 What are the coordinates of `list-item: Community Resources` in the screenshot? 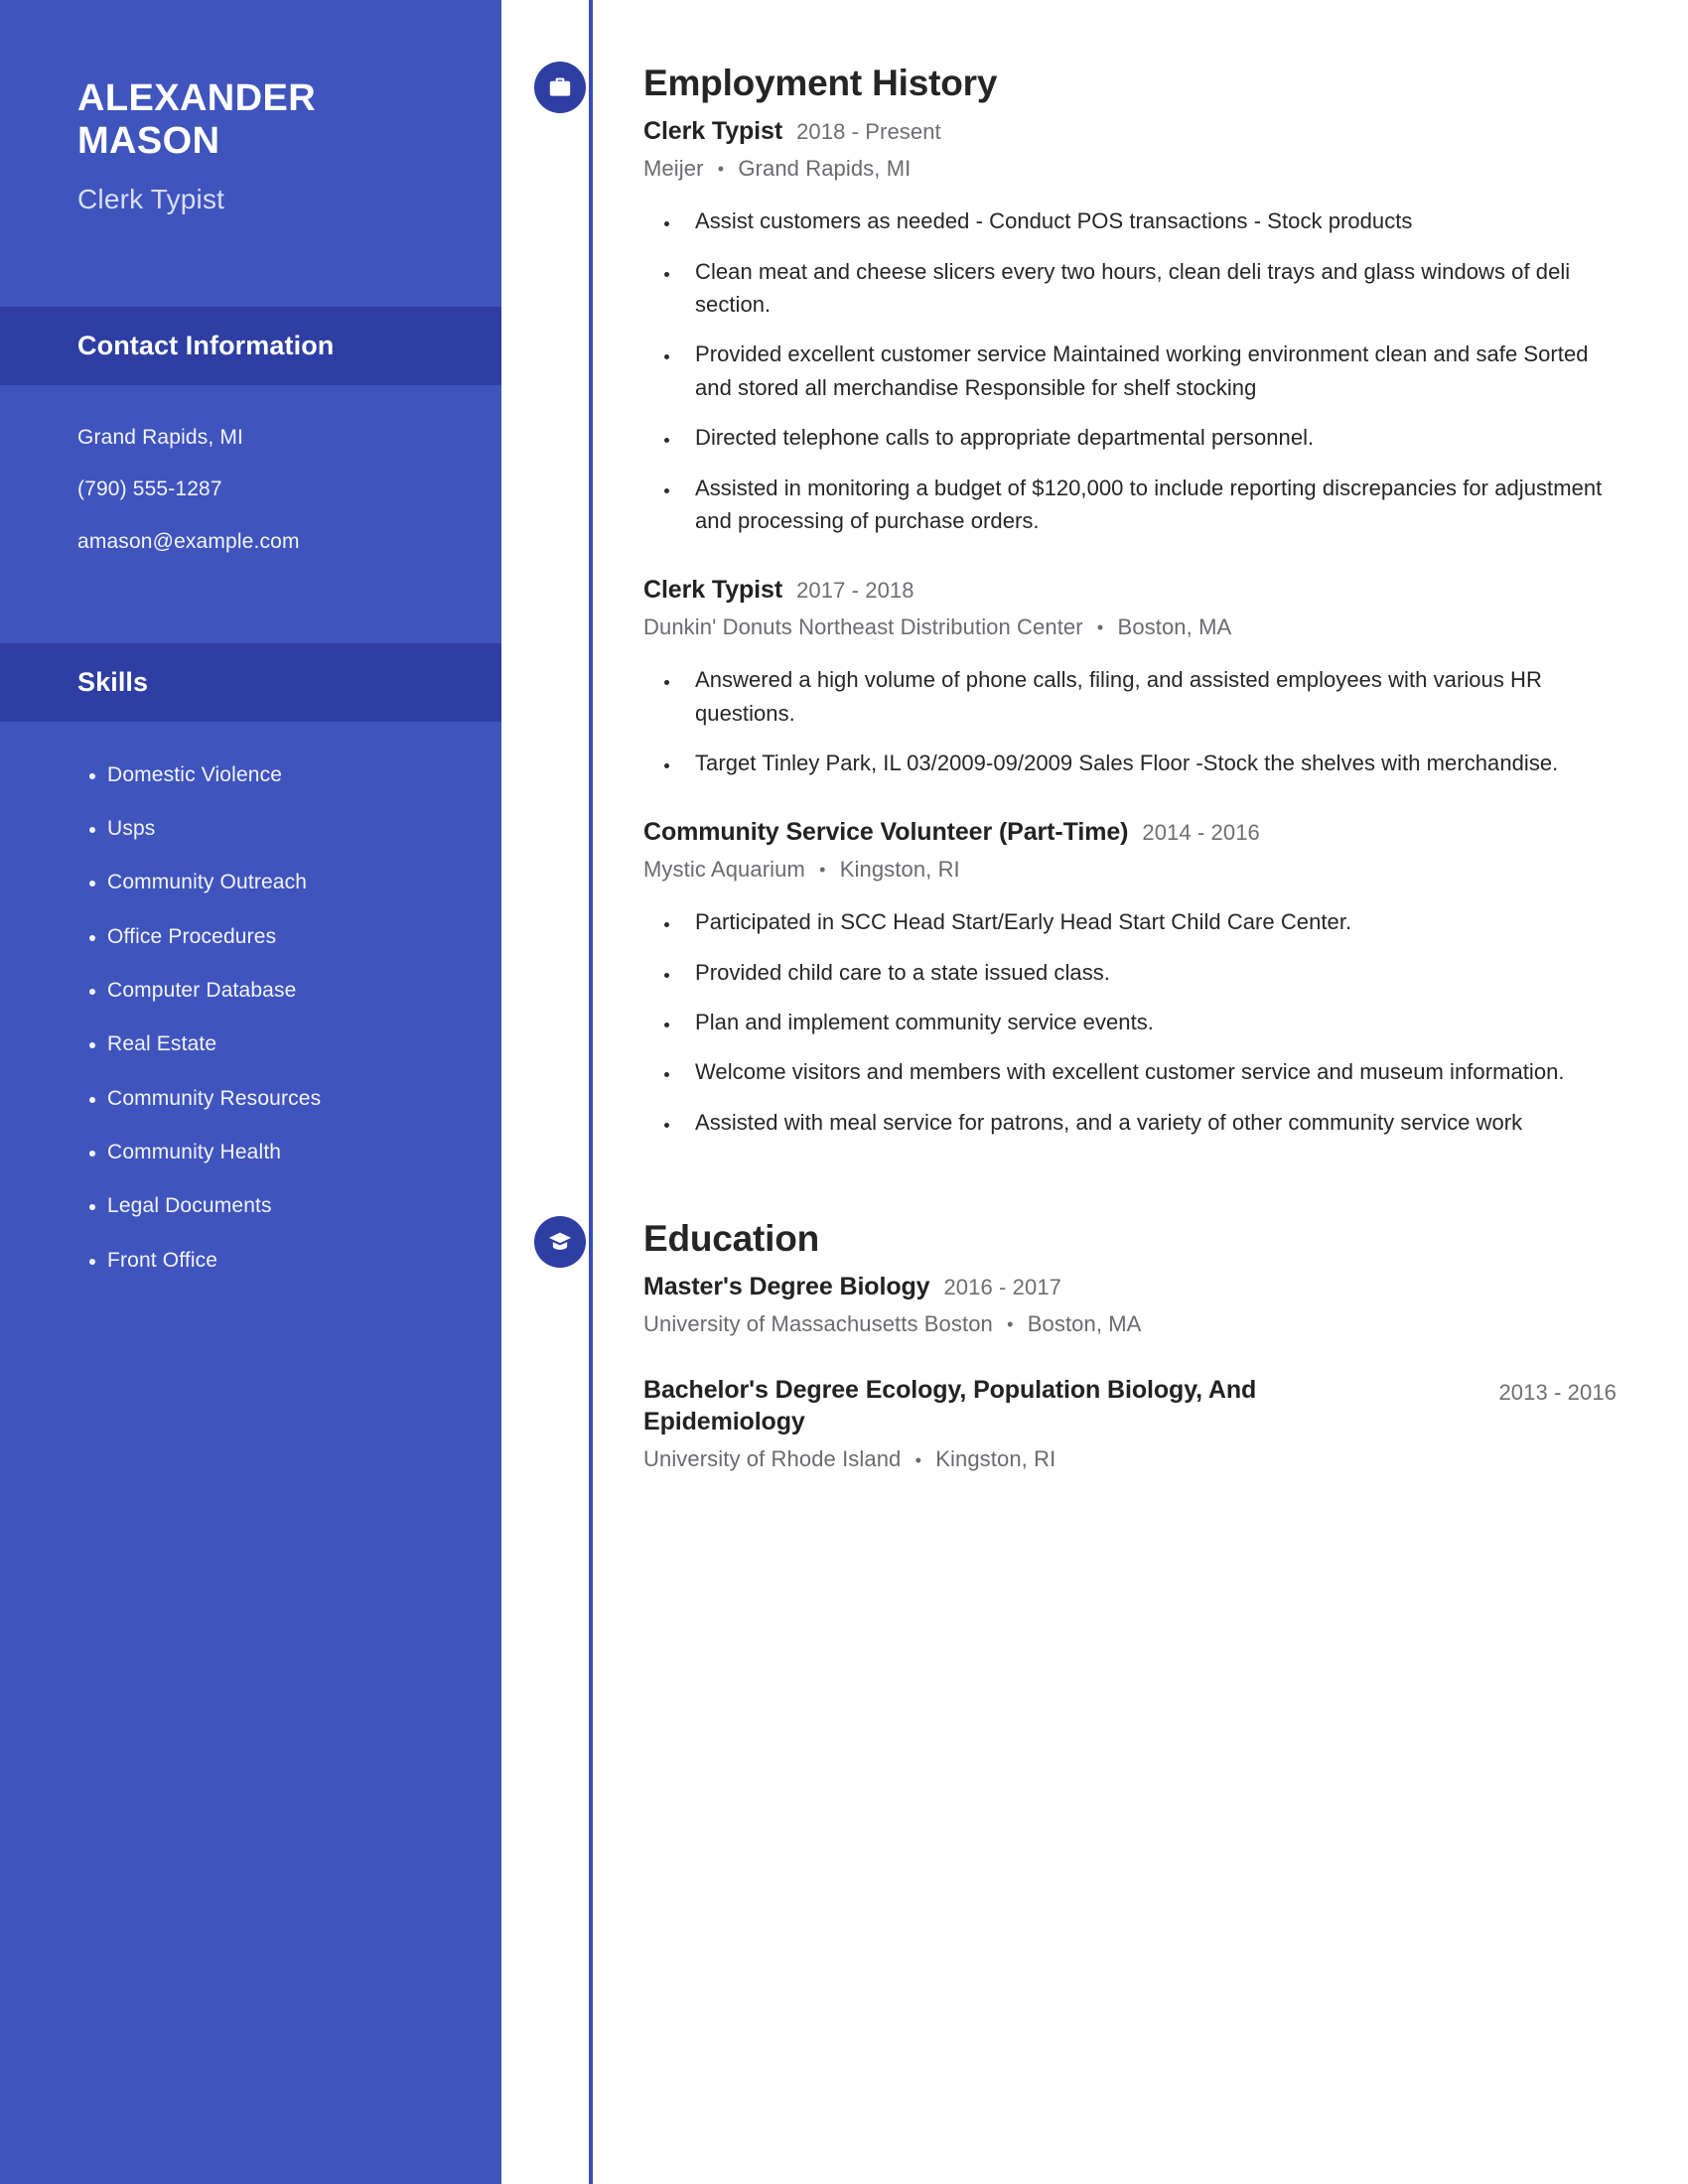 It's located at (279, 1098).